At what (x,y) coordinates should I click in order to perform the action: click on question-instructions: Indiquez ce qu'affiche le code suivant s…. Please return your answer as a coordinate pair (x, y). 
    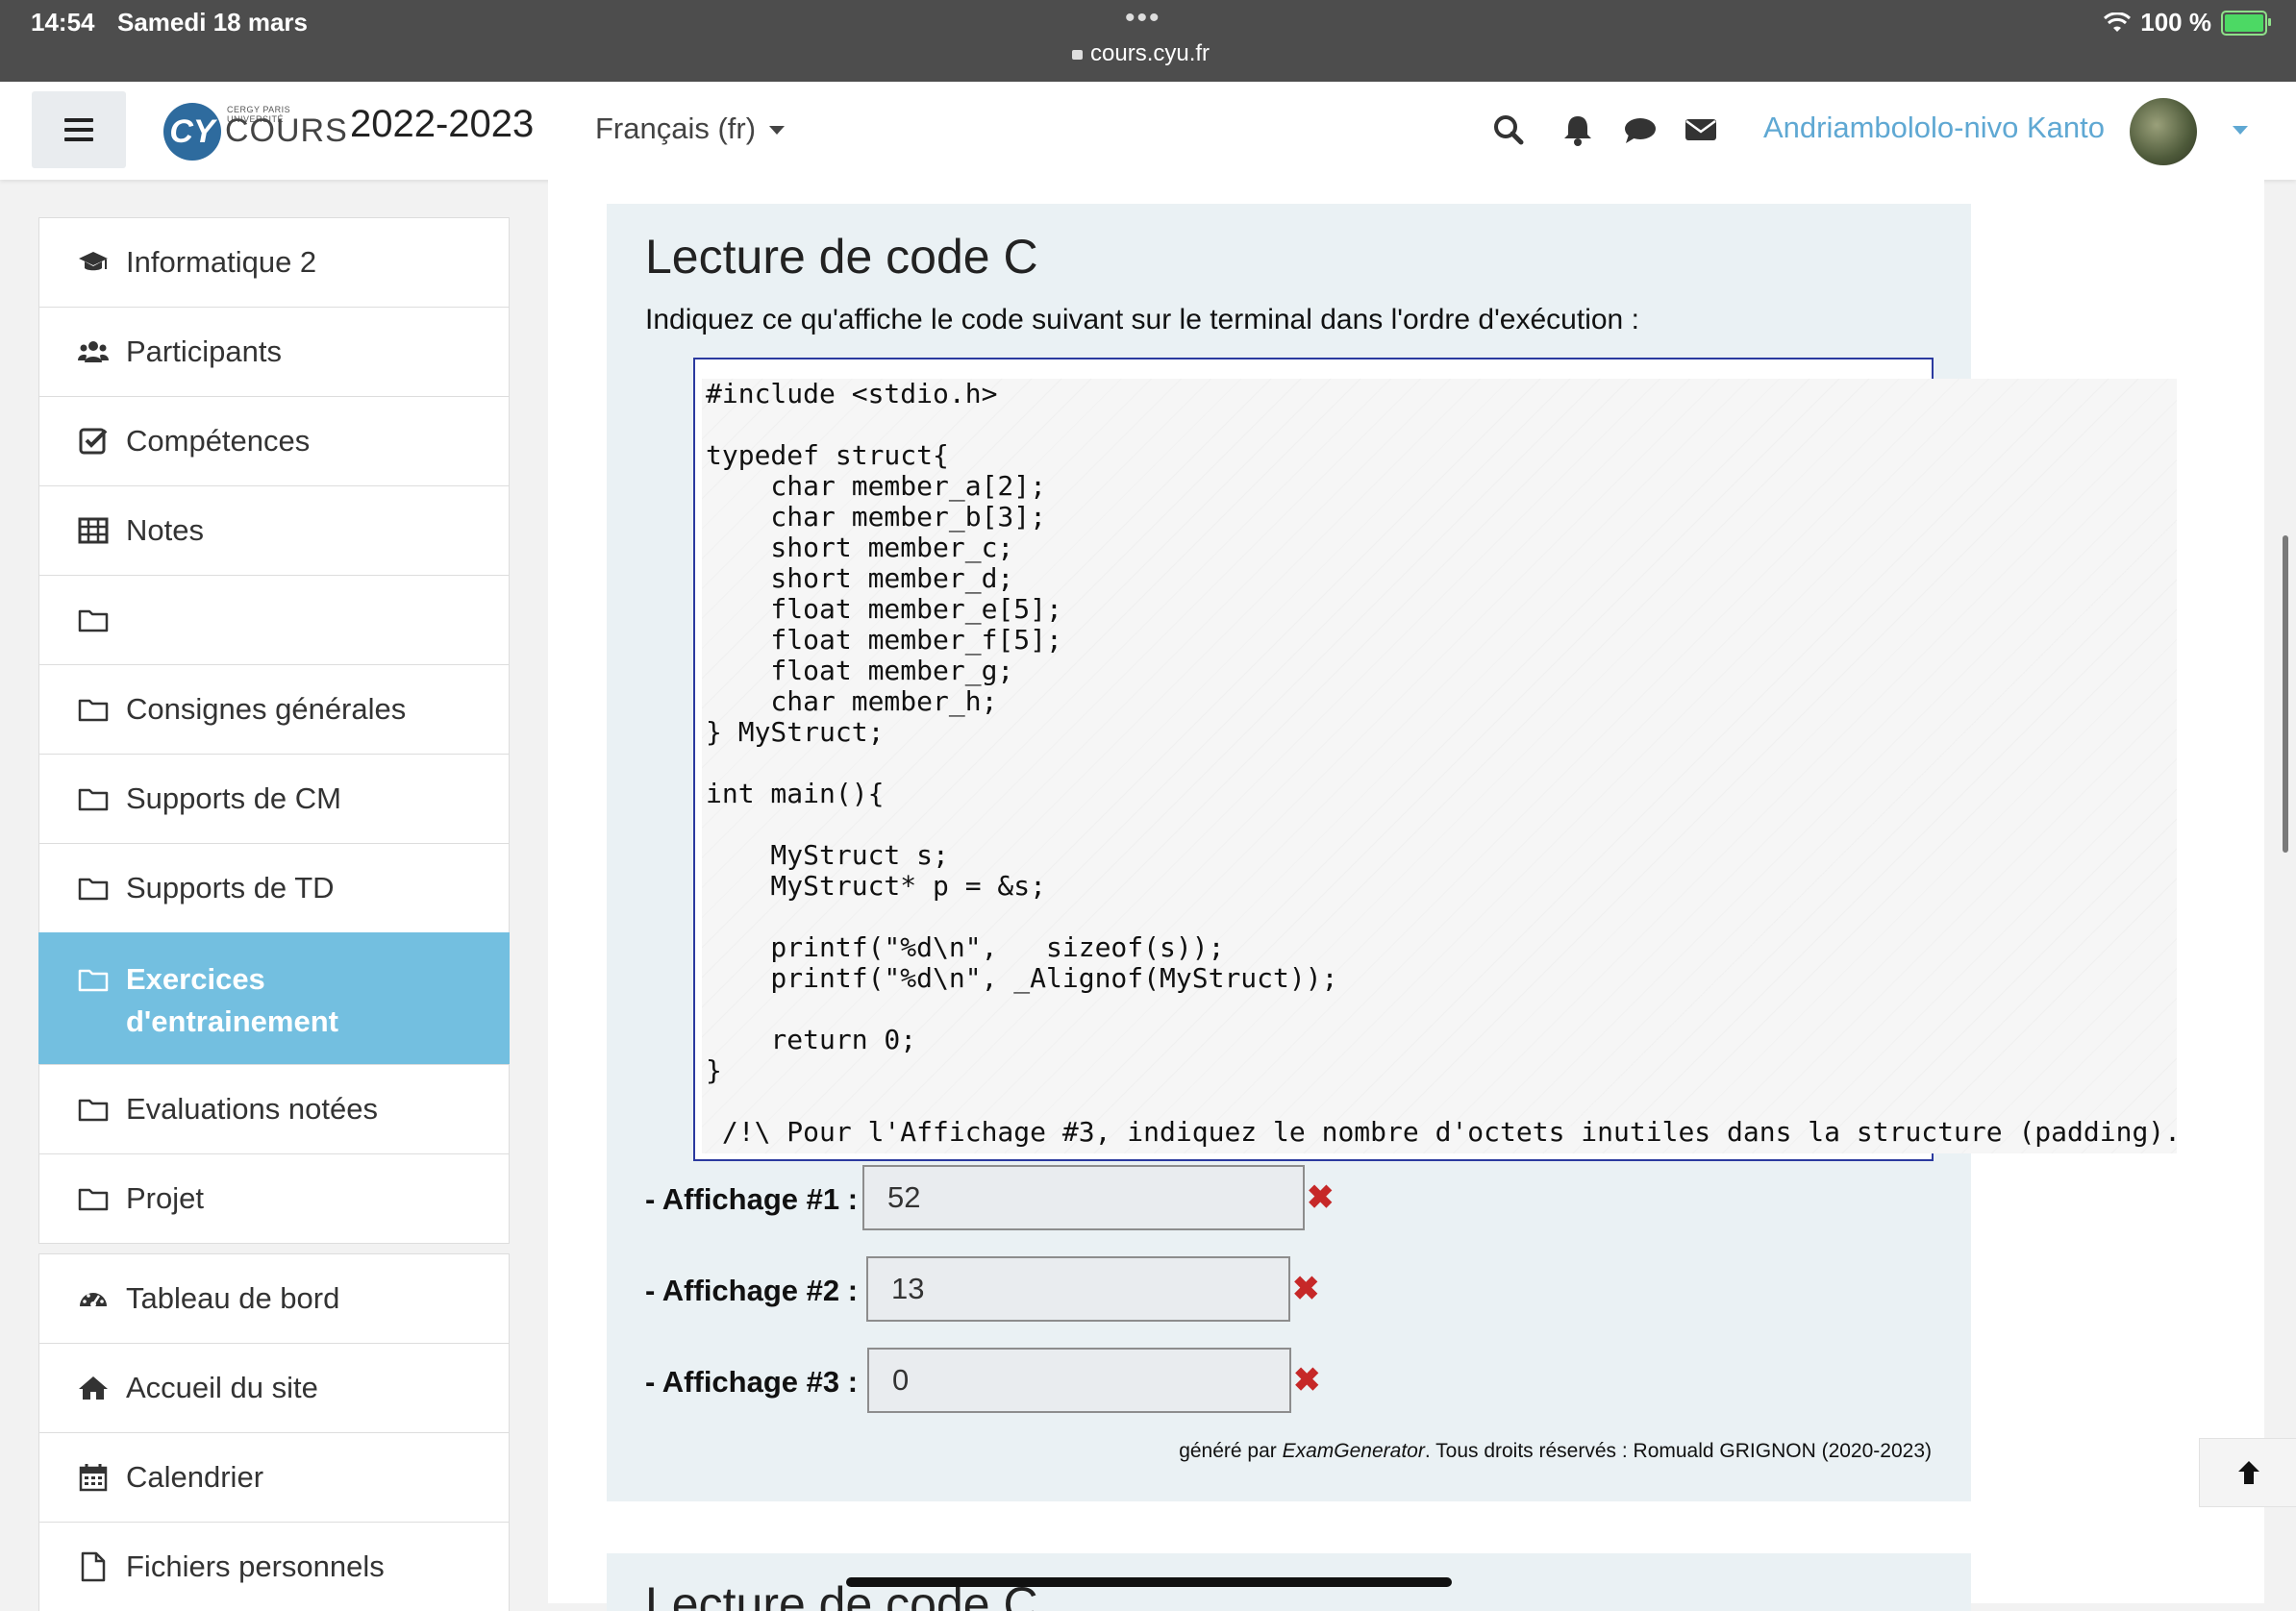
    Looking at the image, I should click on (1142, 319).